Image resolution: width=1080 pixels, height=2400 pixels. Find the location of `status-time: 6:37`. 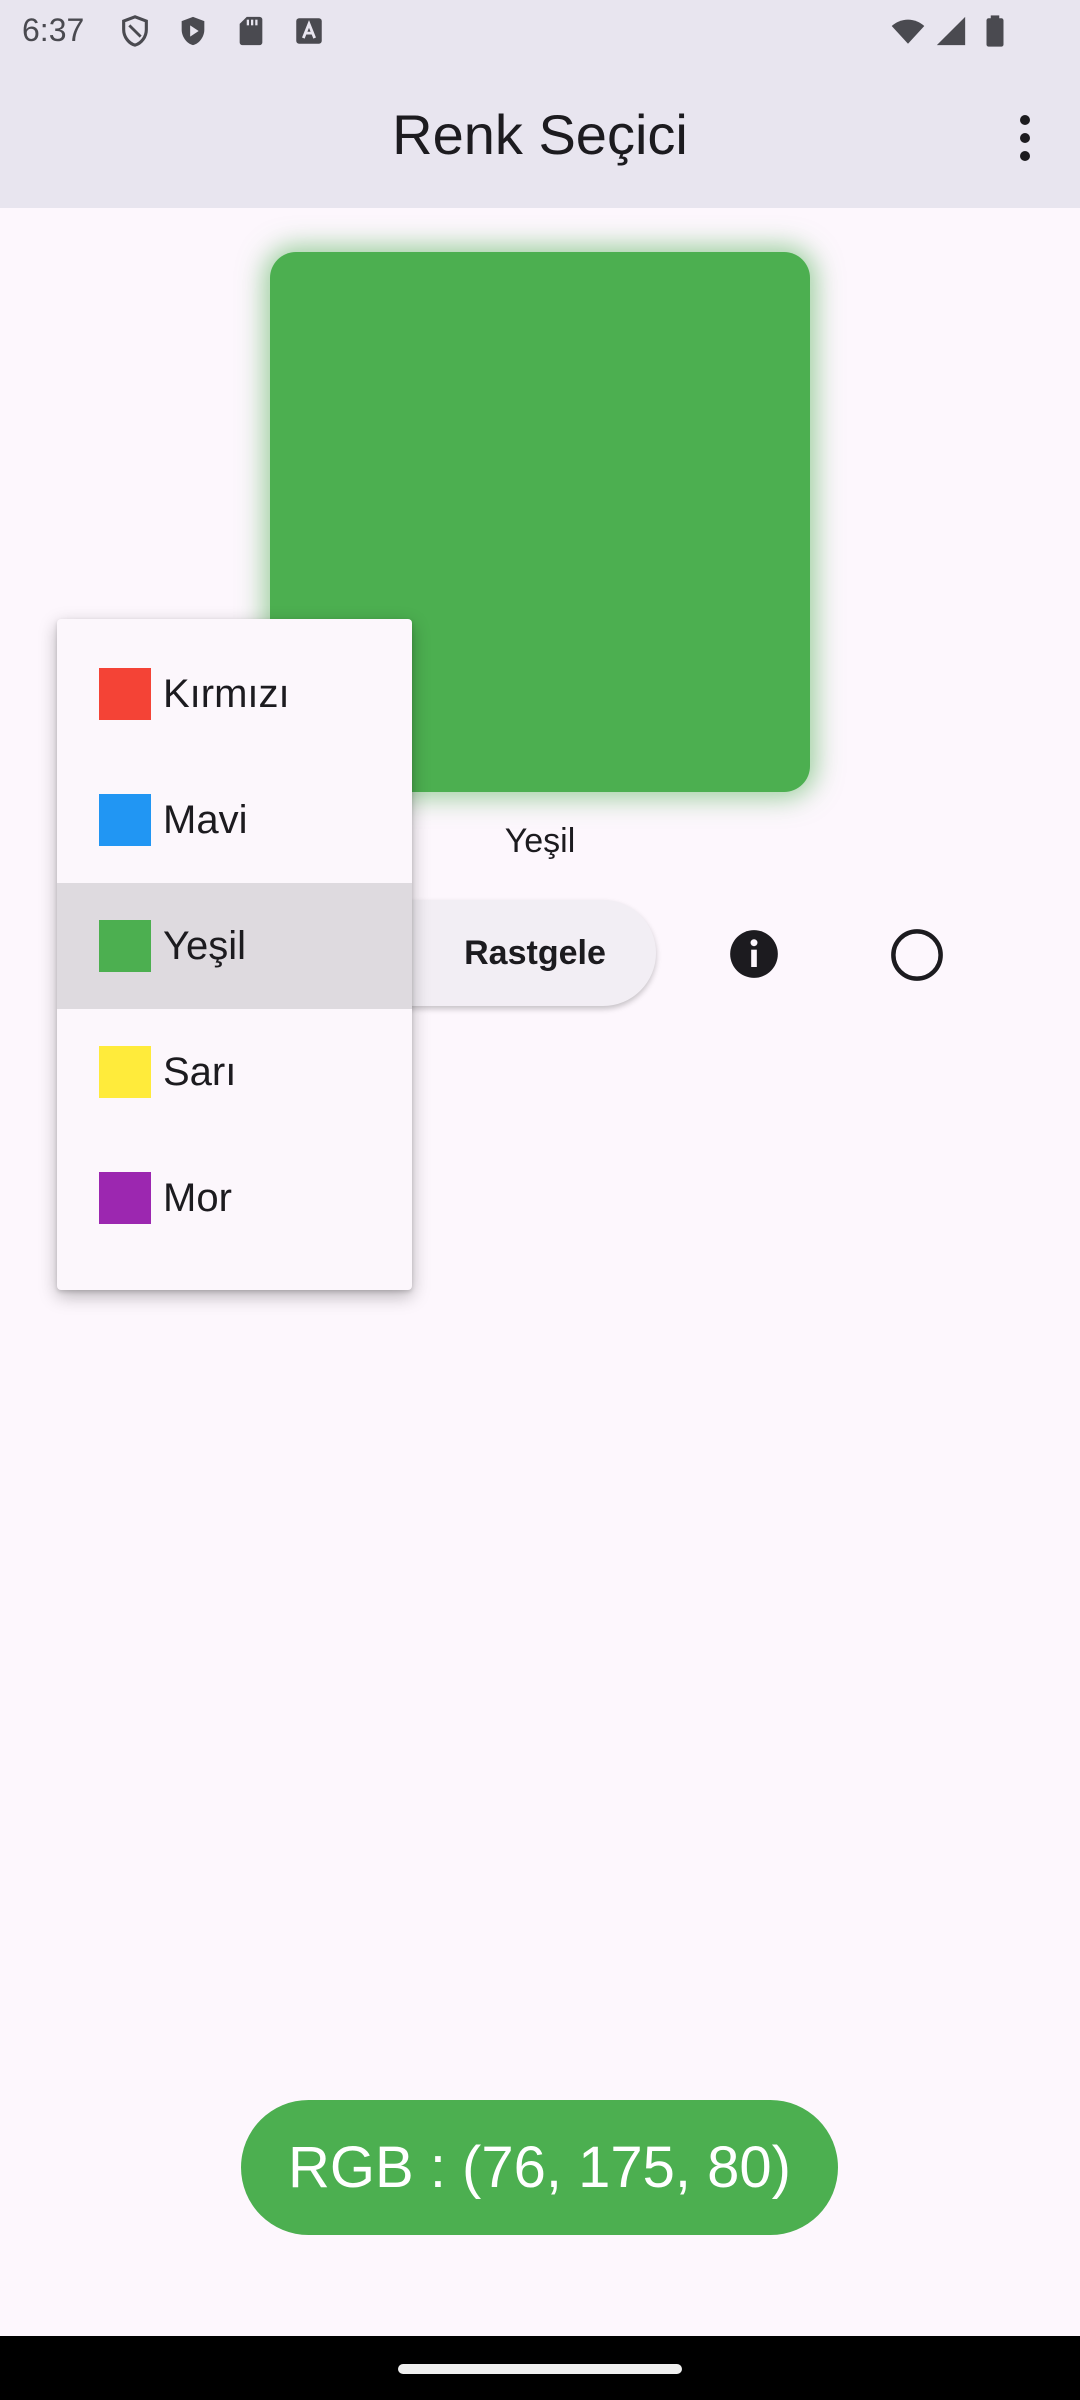

status-time: 6:37 is located at coordinates (53, 30).